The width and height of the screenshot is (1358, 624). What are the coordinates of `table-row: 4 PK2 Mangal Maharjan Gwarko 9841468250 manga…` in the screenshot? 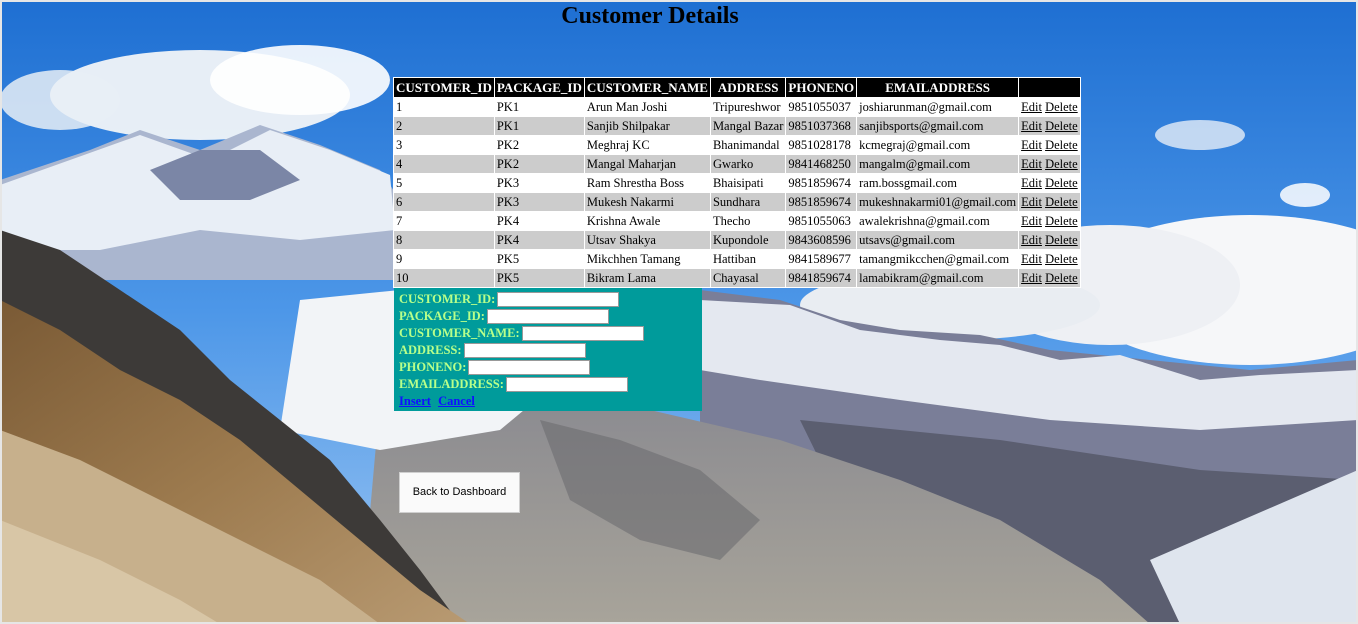 It's located at (737, 164).